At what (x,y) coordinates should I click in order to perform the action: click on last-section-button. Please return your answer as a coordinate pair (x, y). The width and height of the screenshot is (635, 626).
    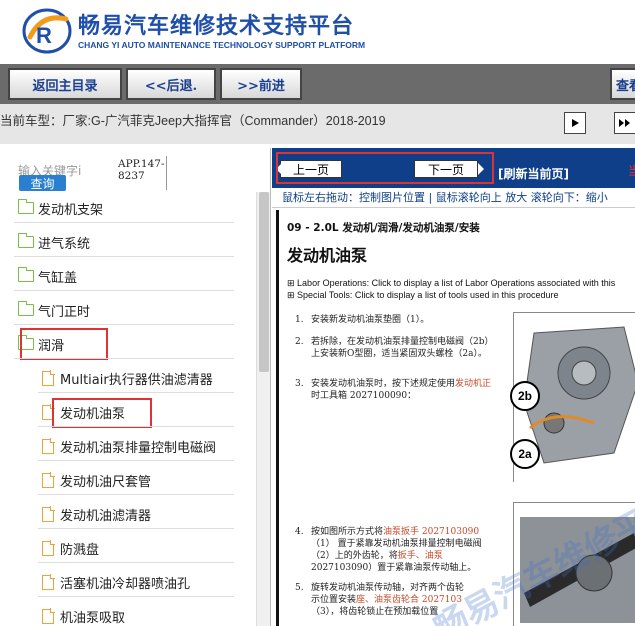
    Looking at the image, I should click on (624, 123).